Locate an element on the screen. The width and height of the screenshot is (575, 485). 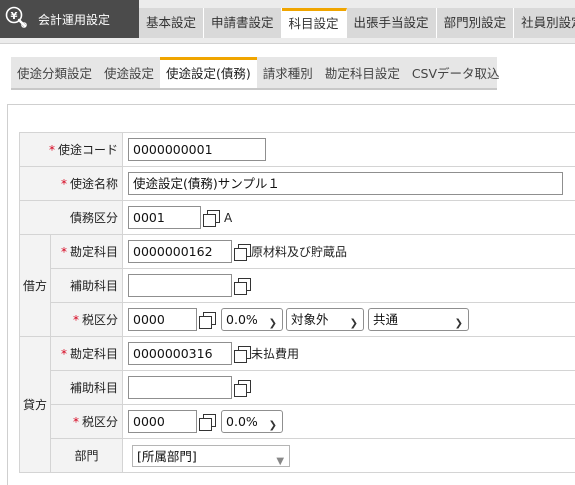
debit-group-label: 借方 is located at coordinates (35, 285).